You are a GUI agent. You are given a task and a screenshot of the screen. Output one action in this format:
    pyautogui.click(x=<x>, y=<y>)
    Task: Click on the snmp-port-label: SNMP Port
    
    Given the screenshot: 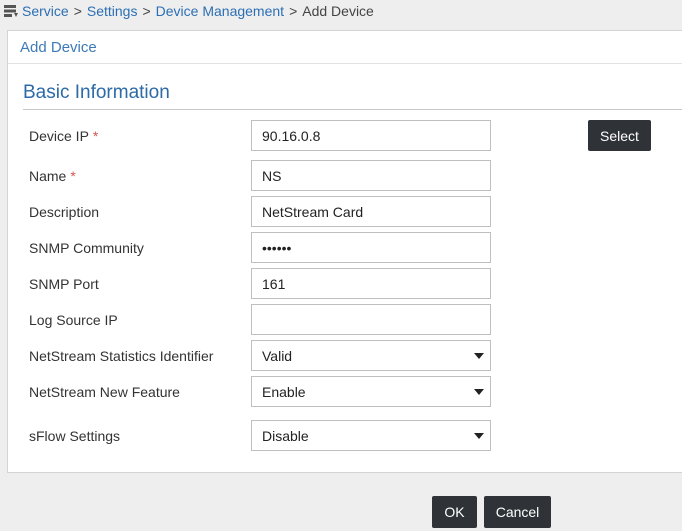 What is the action you would take?
    pyautogui.click(x=64, y=284)
    